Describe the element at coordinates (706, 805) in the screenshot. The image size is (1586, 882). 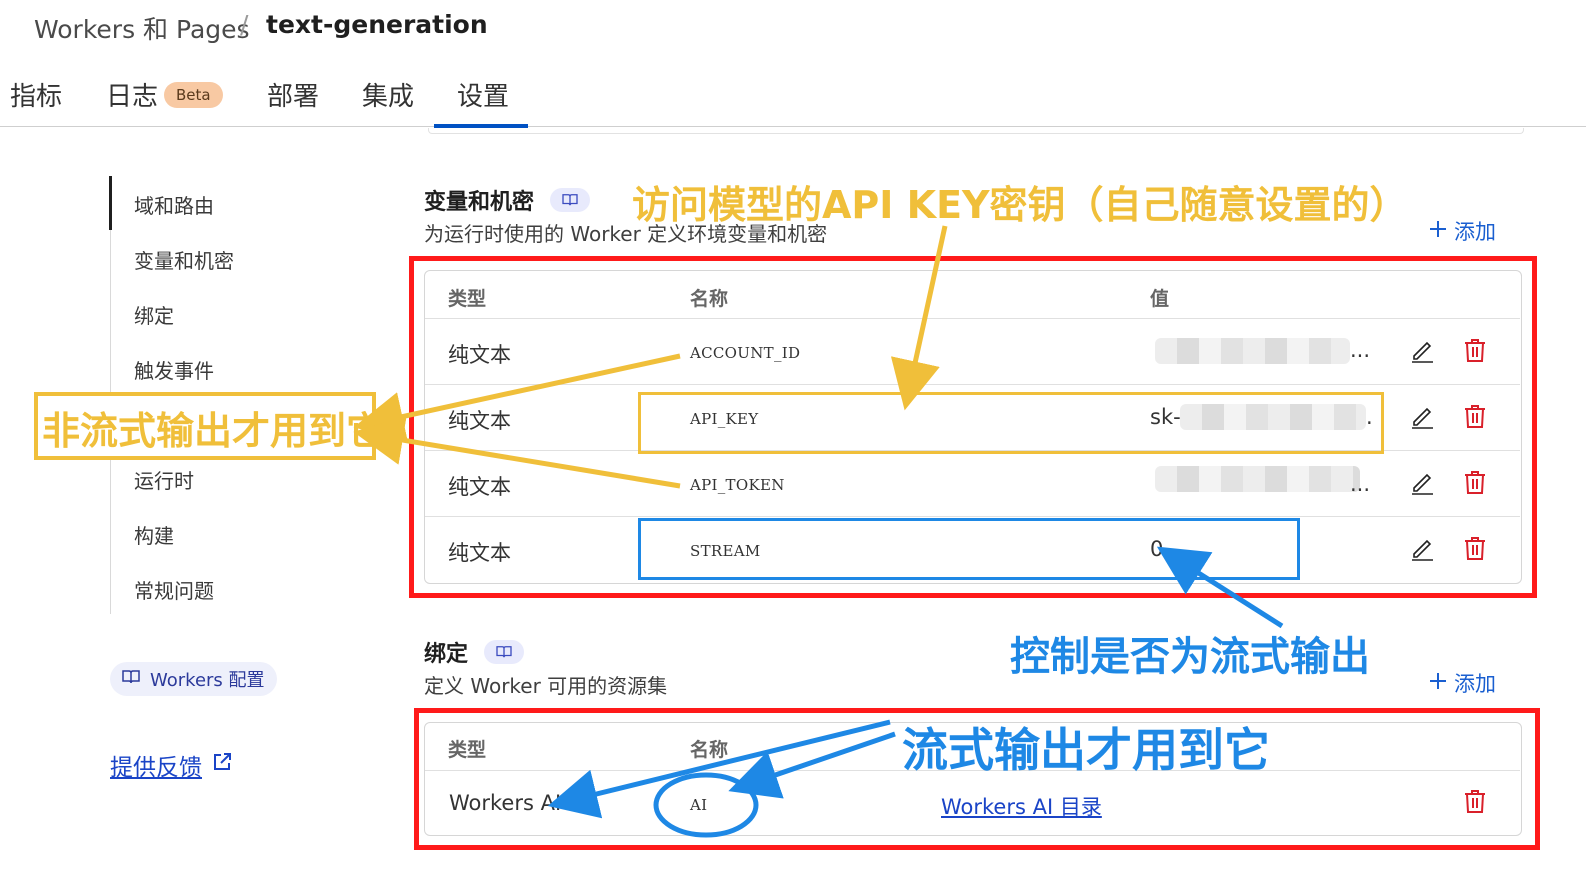
I see `ai-circle` at that location.